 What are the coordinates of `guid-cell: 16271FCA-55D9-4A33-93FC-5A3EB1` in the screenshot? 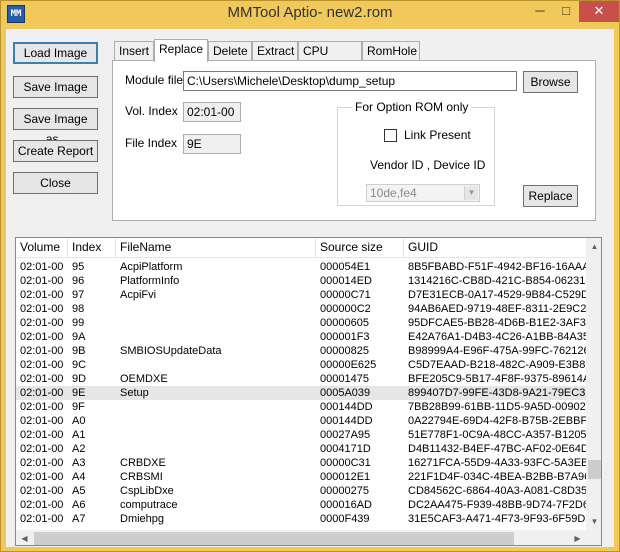 It's located at (497, 463).